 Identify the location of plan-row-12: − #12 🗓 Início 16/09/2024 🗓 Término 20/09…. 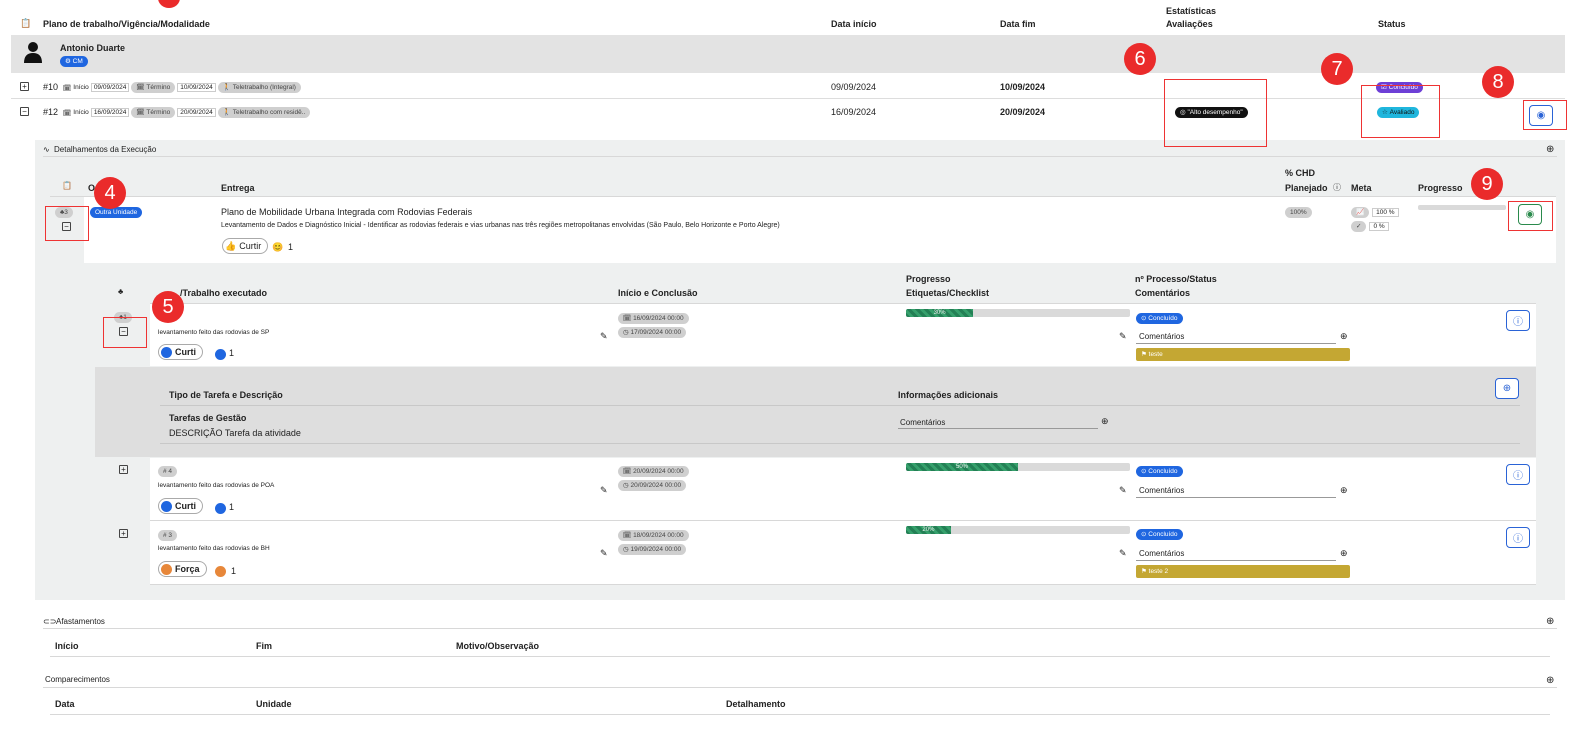
(788, 112).